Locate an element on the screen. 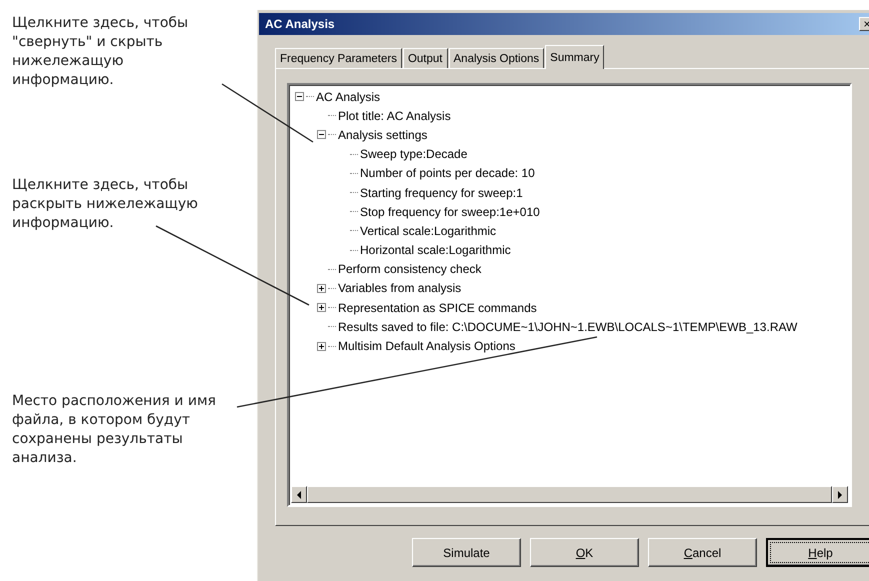 Image resolution: width=869 pixels, height=581 pixels. tree-item: Plot title: AC Analysis is located at coordinates (394, 115).